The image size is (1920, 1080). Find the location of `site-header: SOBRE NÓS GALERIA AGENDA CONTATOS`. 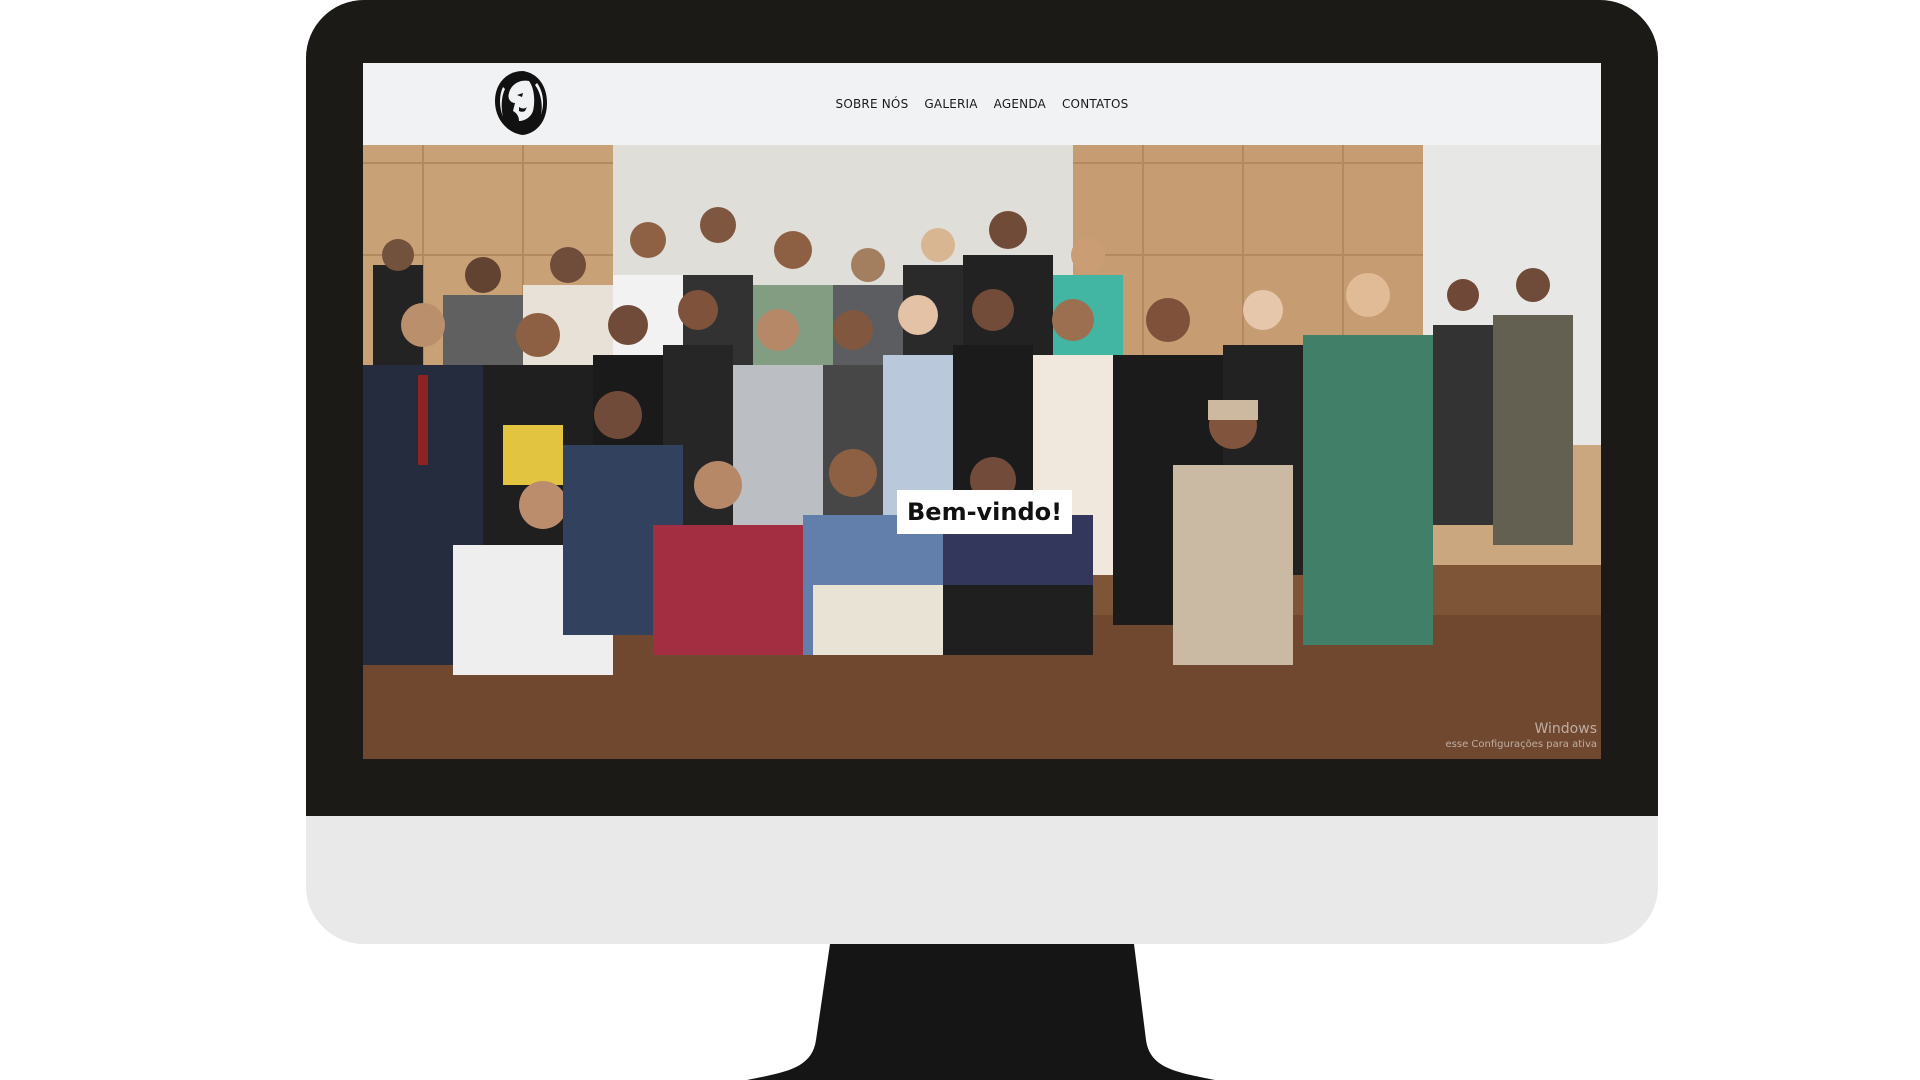

site-header: SOBRE NÓS GALERIA AGENDA CONTATOS is located at coordinates (982, 104).